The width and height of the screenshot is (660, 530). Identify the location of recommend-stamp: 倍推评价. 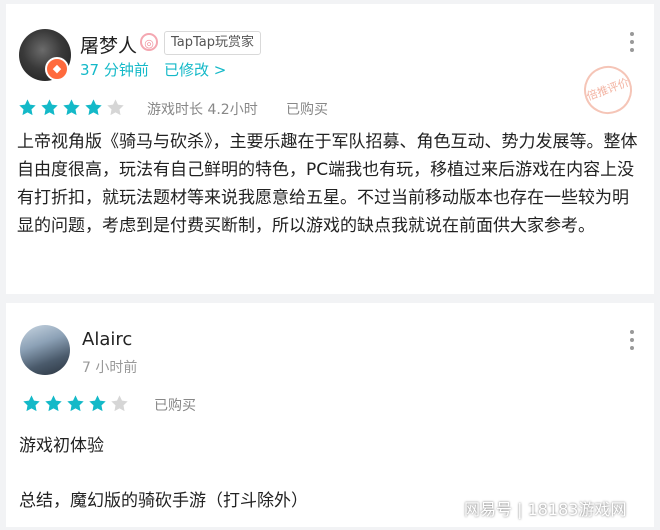
(608, 90).